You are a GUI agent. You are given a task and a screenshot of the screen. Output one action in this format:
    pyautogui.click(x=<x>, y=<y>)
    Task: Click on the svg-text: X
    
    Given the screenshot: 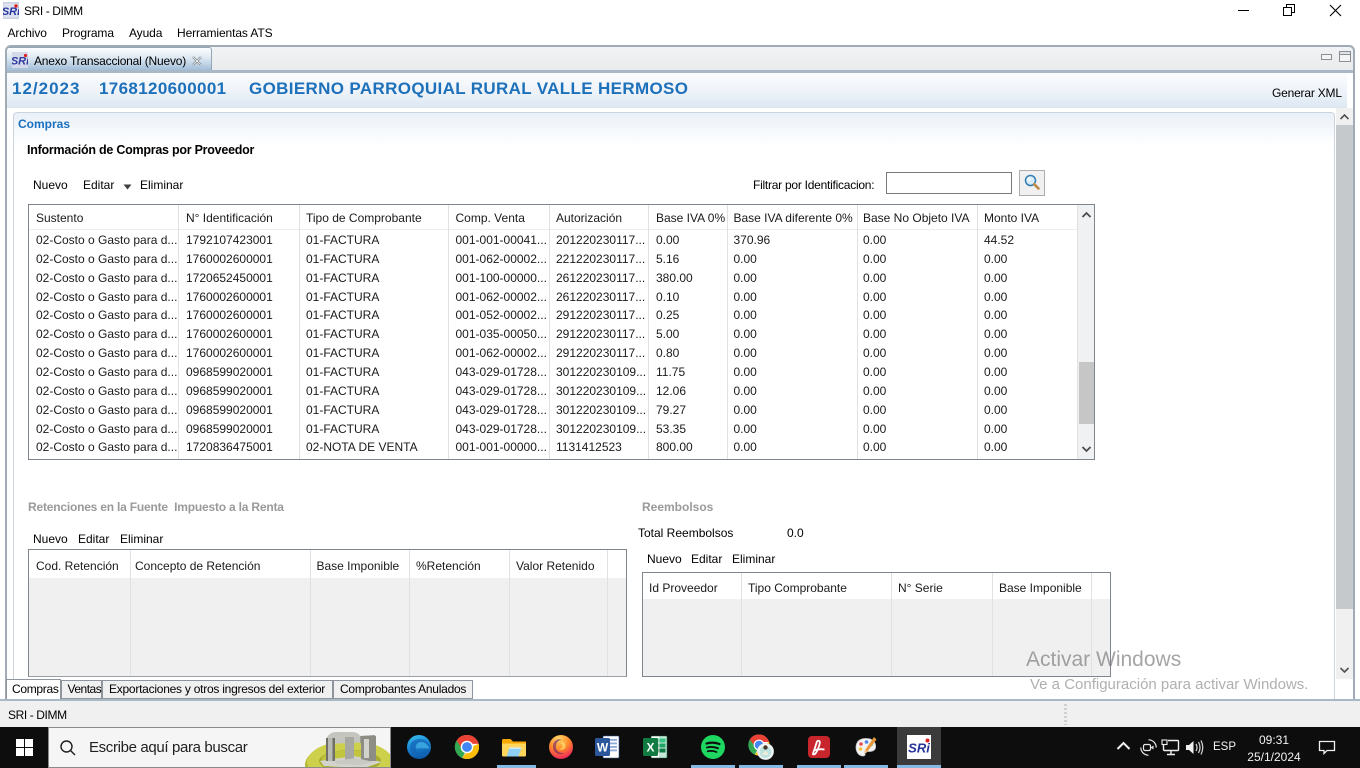 What is the action you would take?
    pyautogui.click(x=650, y=748)
    